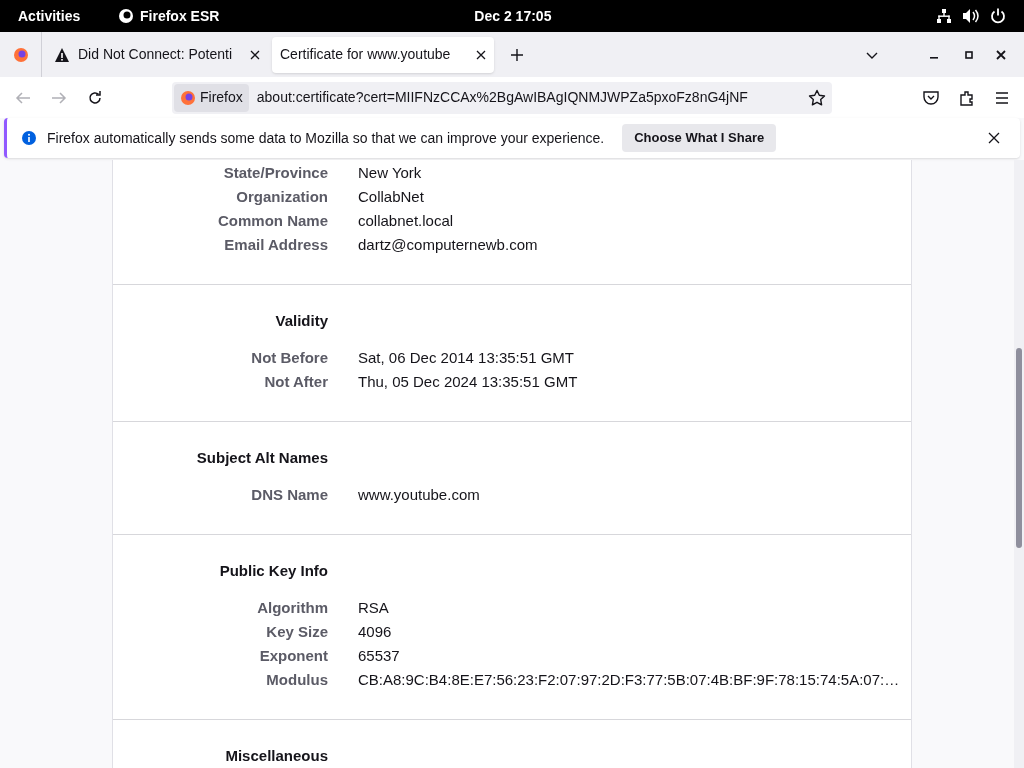 This screenshot has width=1024, height=768. Describe the element at coordinates (373, 608) in the screenshot. I see `field-value: RSA` at that location.